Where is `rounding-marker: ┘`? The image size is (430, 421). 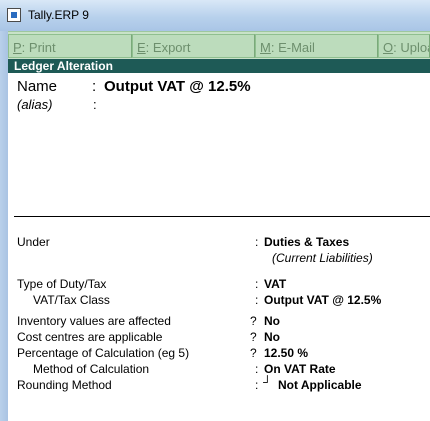
rounding-marker: ┘ is located at coordinates (267, 382).